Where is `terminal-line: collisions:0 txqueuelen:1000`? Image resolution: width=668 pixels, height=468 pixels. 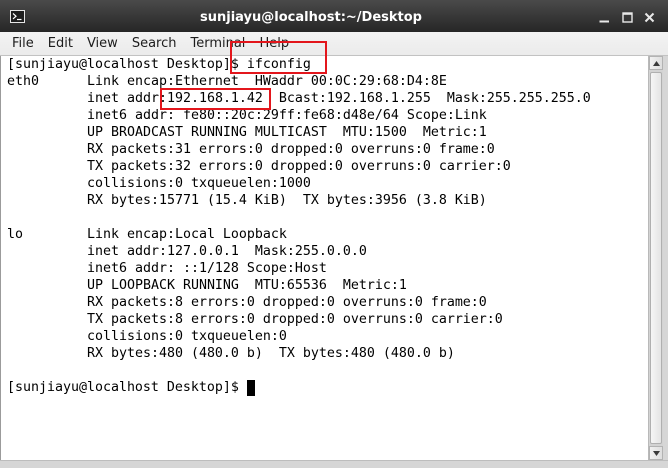
terminal-line: collisions:0 txqueuelen:1000 is located at coordinates (327, 183).